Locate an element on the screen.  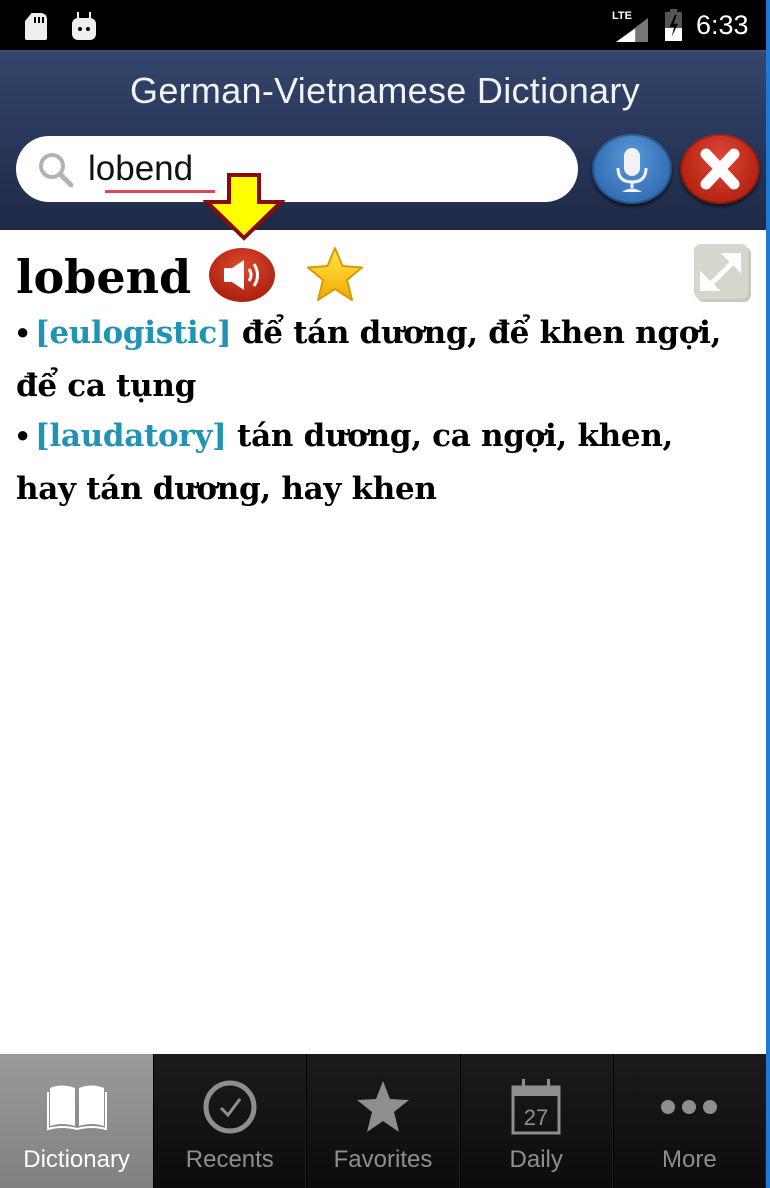
clock: 6:33 is located at coordinates (722, 25).